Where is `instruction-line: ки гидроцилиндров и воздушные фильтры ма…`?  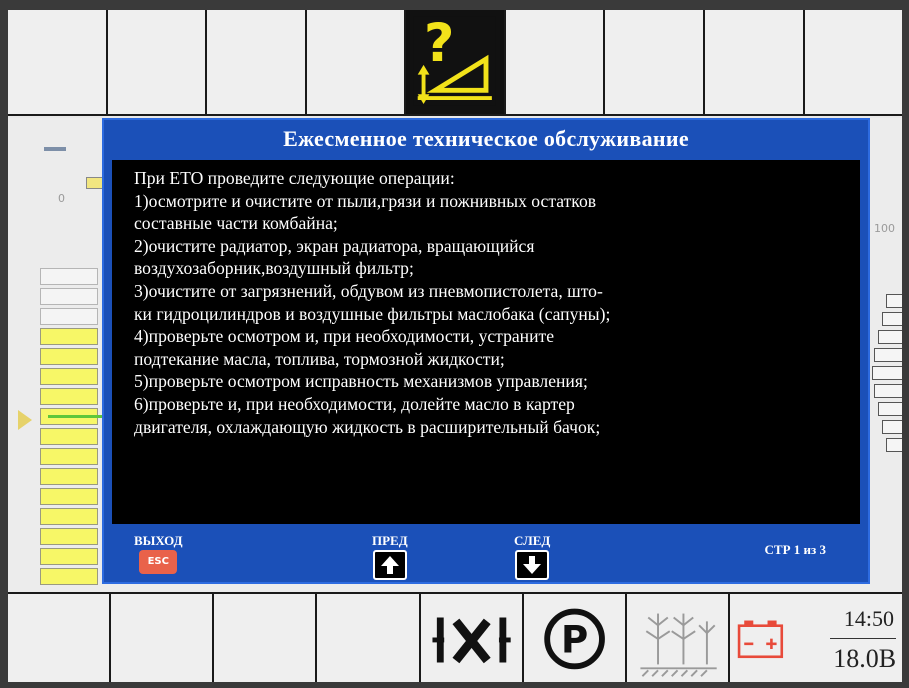 instruction-line: ки гидроцилиндров и воздушные фильтры ма… is located at coordinates (372, 313).